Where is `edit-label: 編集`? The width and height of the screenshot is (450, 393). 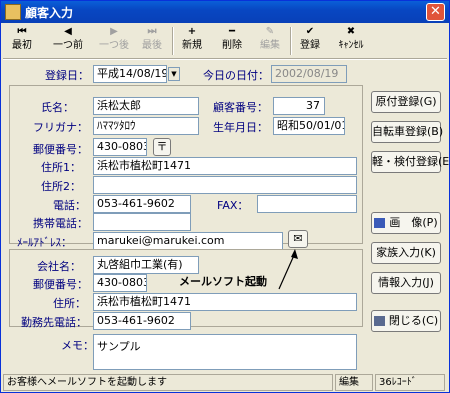 edit-label: 編集 is located at coordinates (270, 45).